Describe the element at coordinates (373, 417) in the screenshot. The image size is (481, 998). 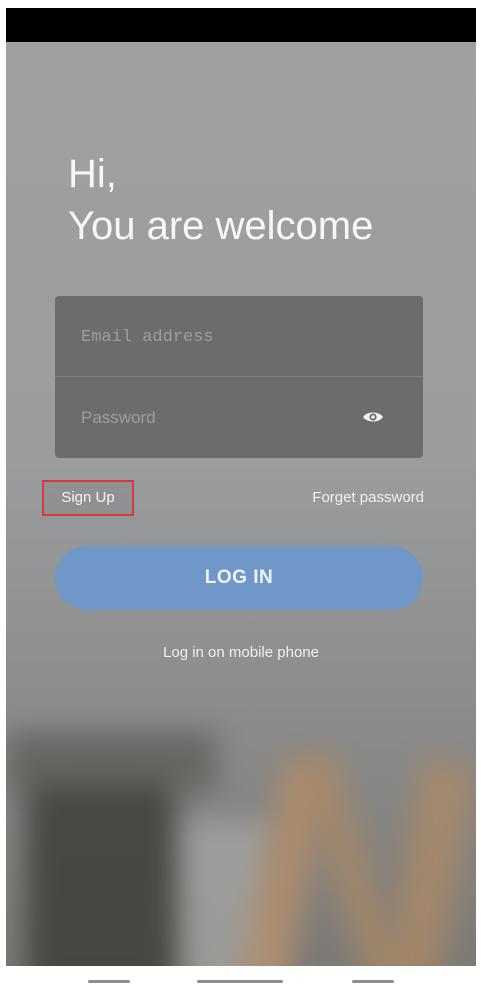
I see `eye-icon` at that location.